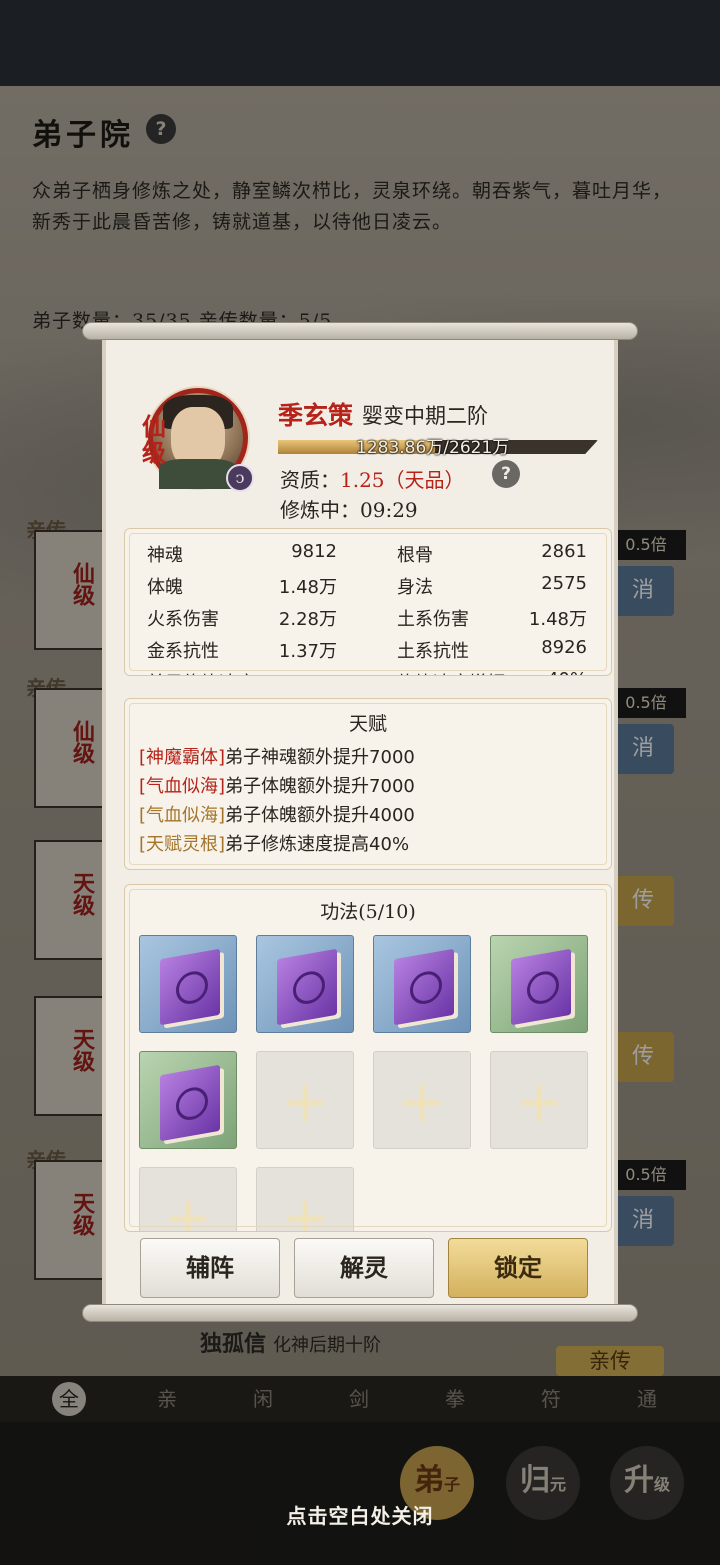 This screenshot has width=720, height=1565. Describe the element at coordinates (182, 757) in the screenshot. I see `talent-name: [神魔霸体]` at that location.